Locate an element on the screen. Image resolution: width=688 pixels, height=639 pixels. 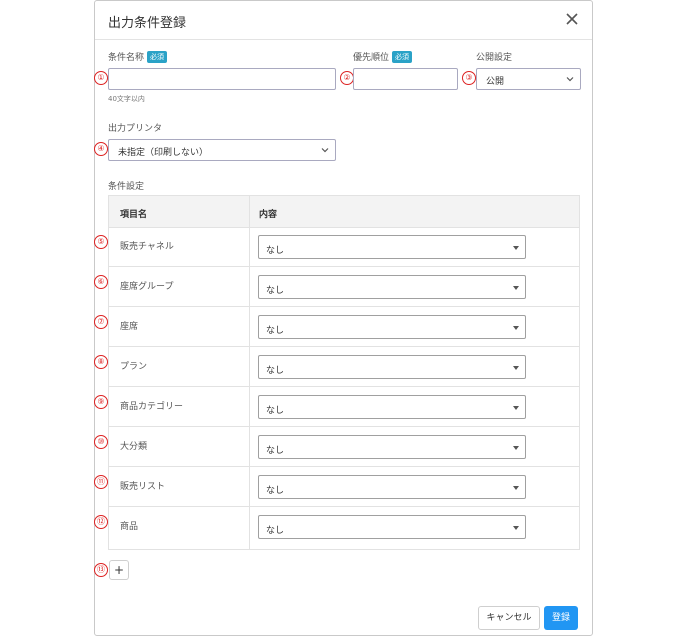
condition-name-label: 条件名称 必須 is located at coordinates (138, 56).